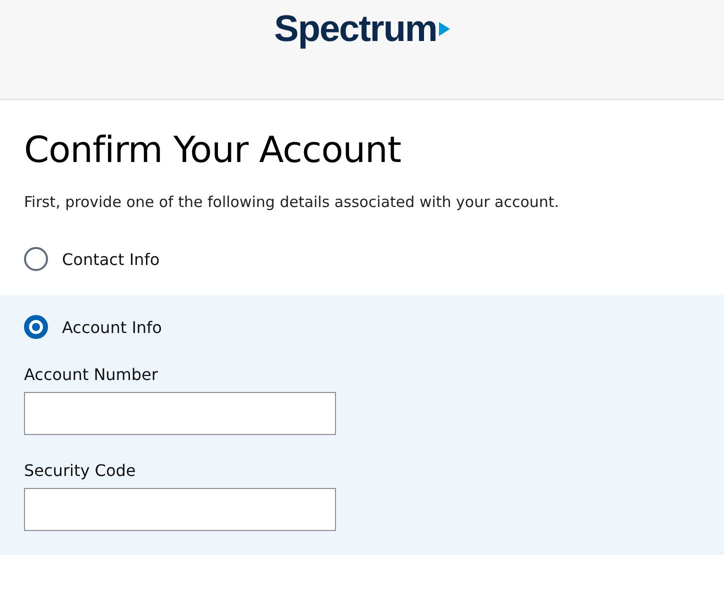 This screenshot has width=724, height=600. What do you see at coordinates (292, 202) in the screenshot?
I see `instructions-text: First, provide one of the following details associated with your account.` at bounding box center [292, 202].